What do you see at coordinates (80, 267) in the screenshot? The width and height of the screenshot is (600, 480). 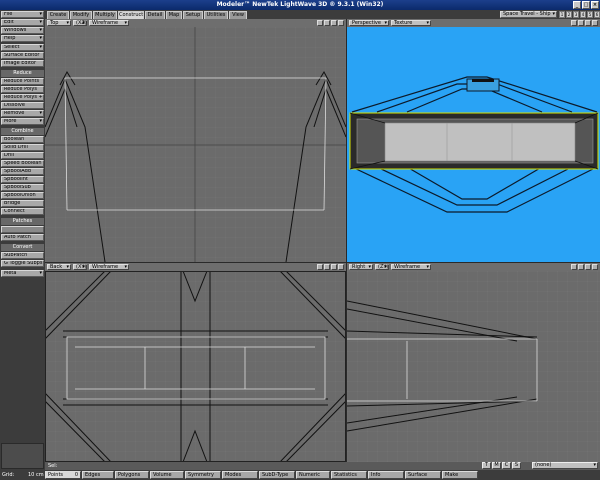 I see `axis-select-back: (XY)` at bounding box center [80, 267].